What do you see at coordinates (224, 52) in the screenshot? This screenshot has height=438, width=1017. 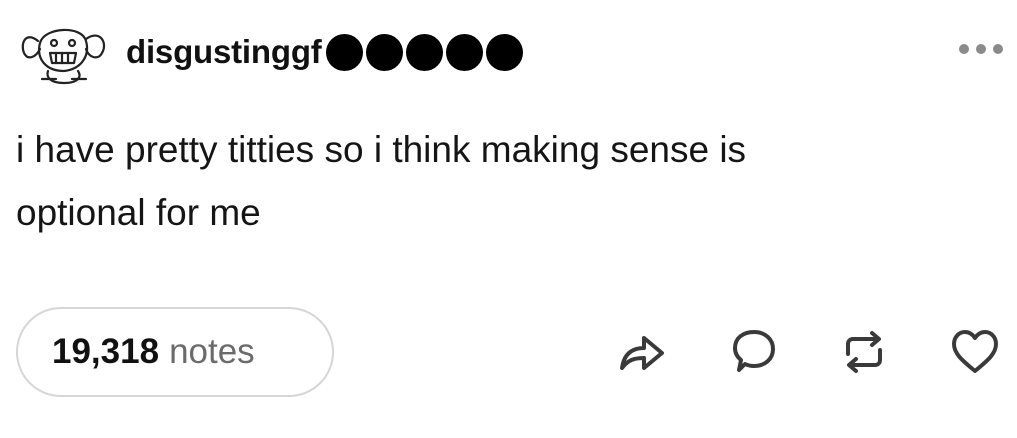 I see `username: disgustinggf` at bounding box center [224, 52].